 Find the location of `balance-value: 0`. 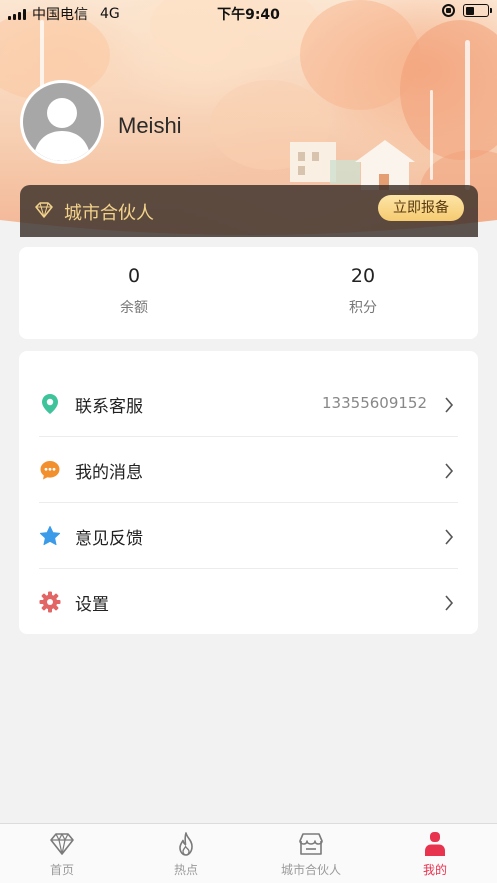

balance-value: 0 is located at coordinates (134, 276).